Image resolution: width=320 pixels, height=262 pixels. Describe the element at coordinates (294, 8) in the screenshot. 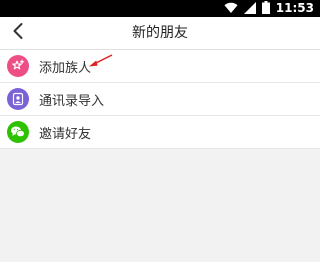

I see `status-time: 11:53` at that location.